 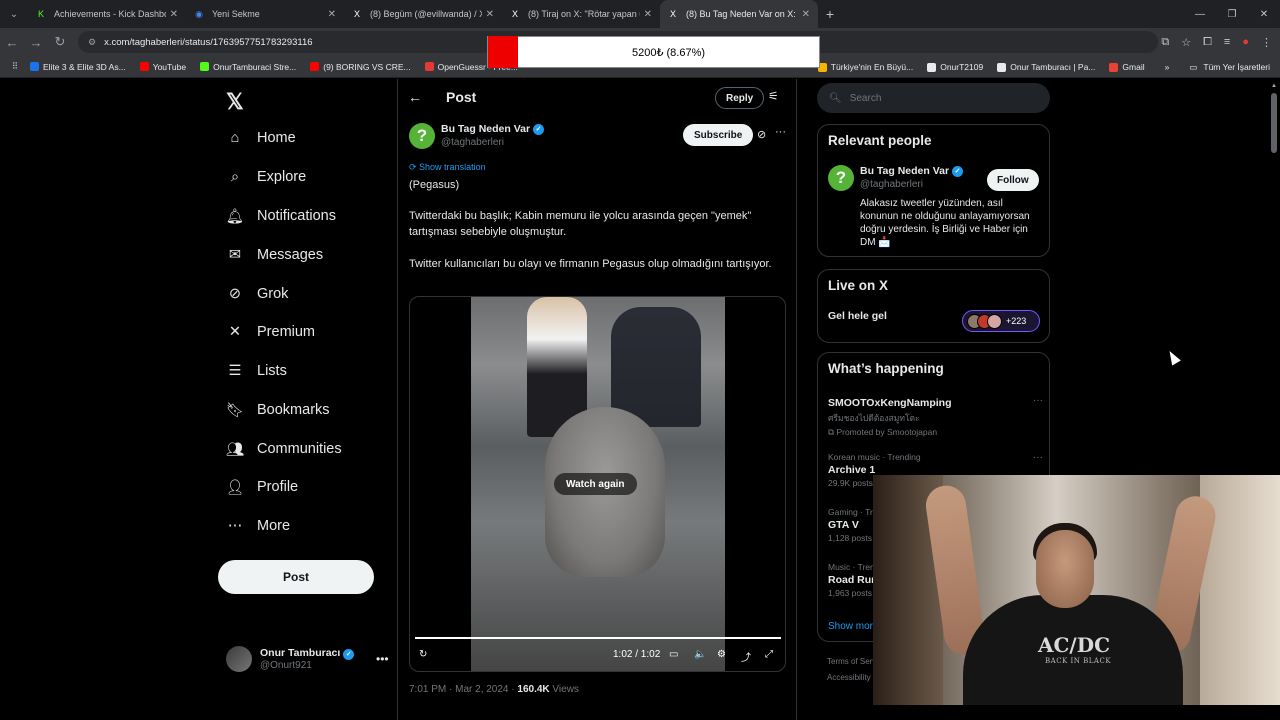 I want to click on browser-tab: X (8) Bu Tag Neden Var on X: "(Pe ✕, so click(x=739, y=14).